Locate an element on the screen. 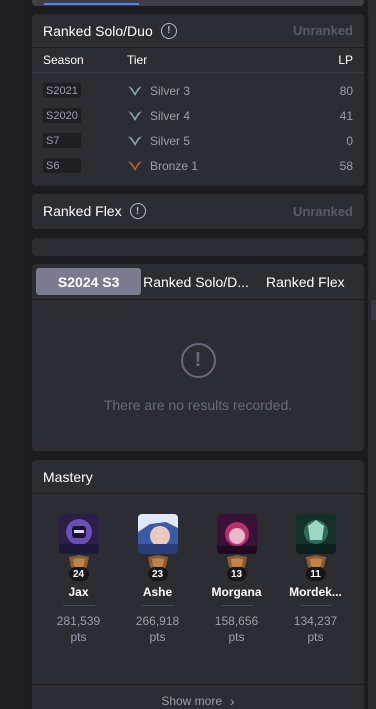 This screenshot has width=376, height=709. tab-season: S2024 S3 is located at coordinates (89, 281).